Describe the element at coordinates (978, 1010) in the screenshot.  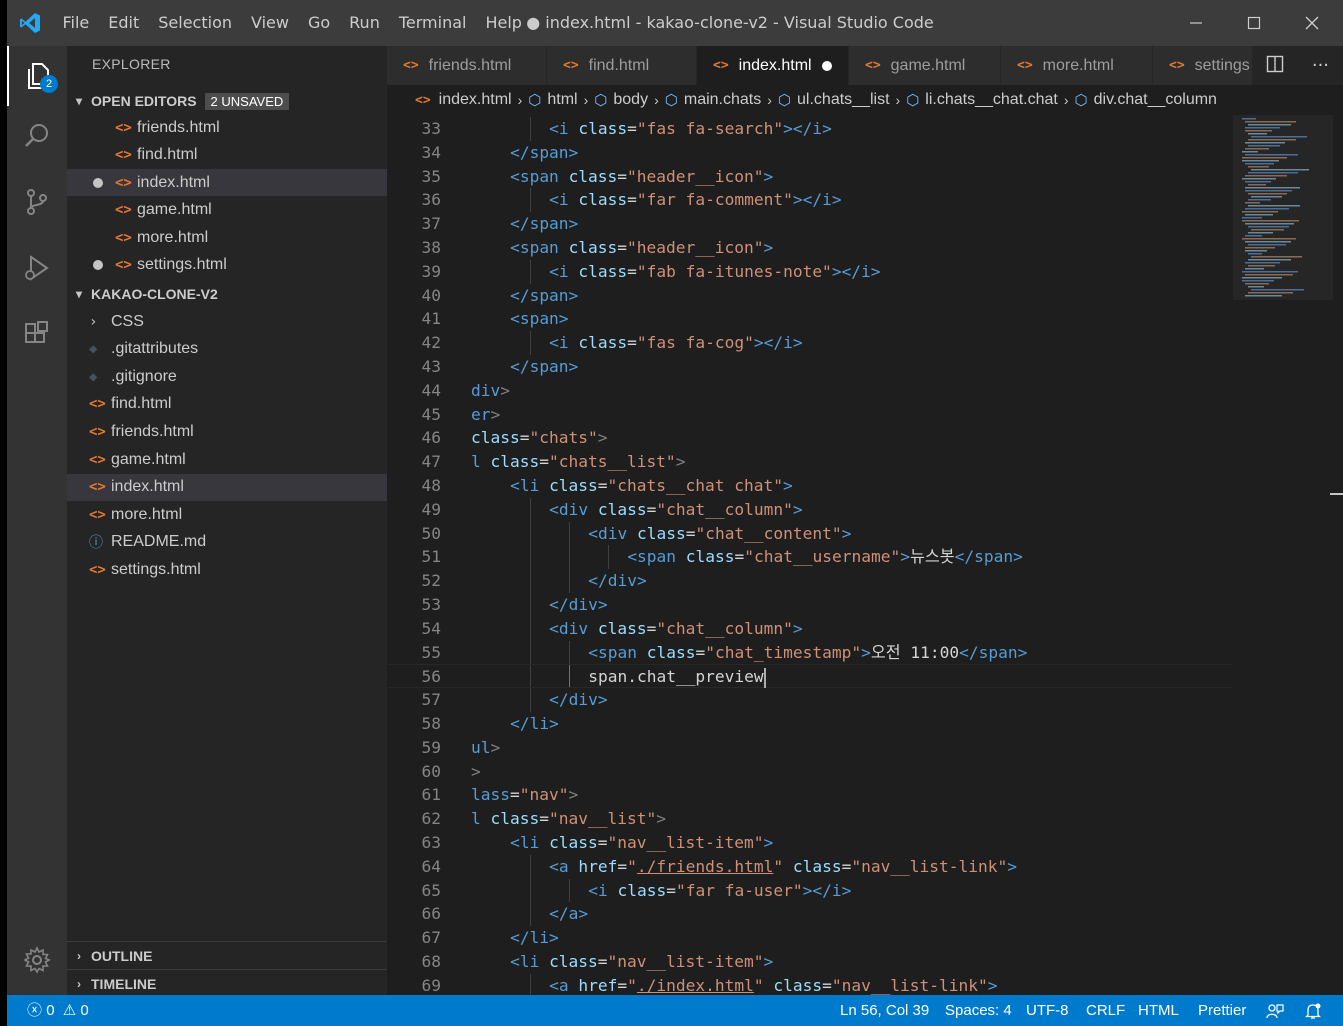
I see `indentation: Spaces: 4` at that location.